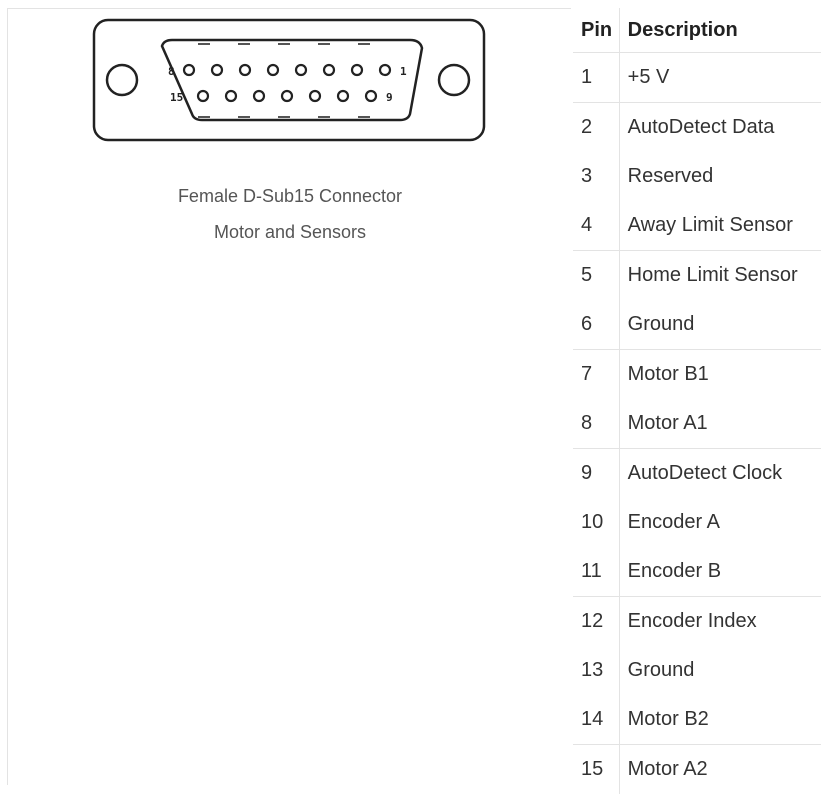  I want to click on pin-description: Encoder Index, so click(720, 622).